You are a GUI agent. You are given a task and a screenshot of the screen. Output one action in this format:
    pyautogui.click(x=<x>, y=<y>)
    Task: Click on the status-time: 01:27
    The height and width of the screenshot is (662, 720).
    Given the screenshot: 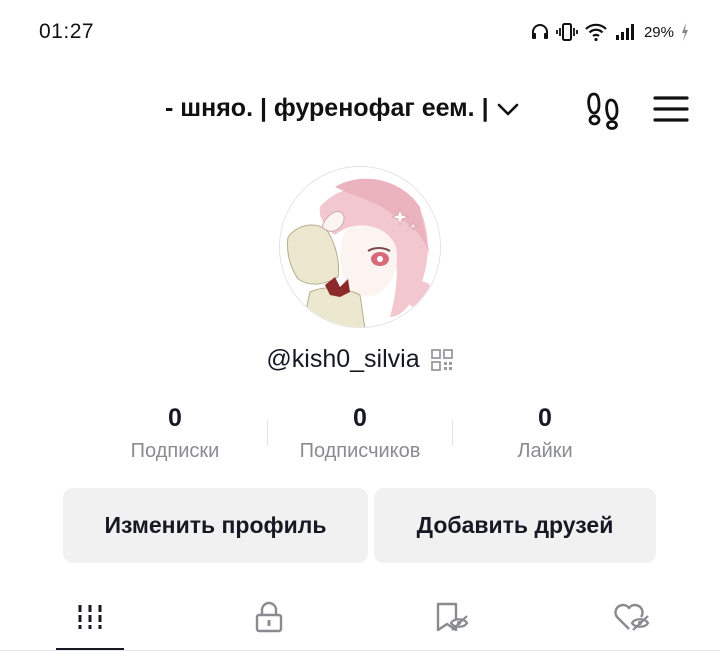 What is the action you would take?
    pyautogui.click(x=67, y=31)
    